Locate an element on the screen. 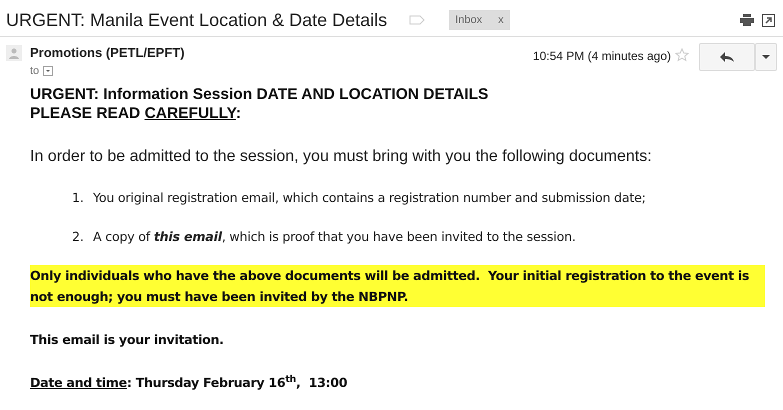 This screenshot has width=783, height=410. dropdown-icon is located at coordinates (48, 71).